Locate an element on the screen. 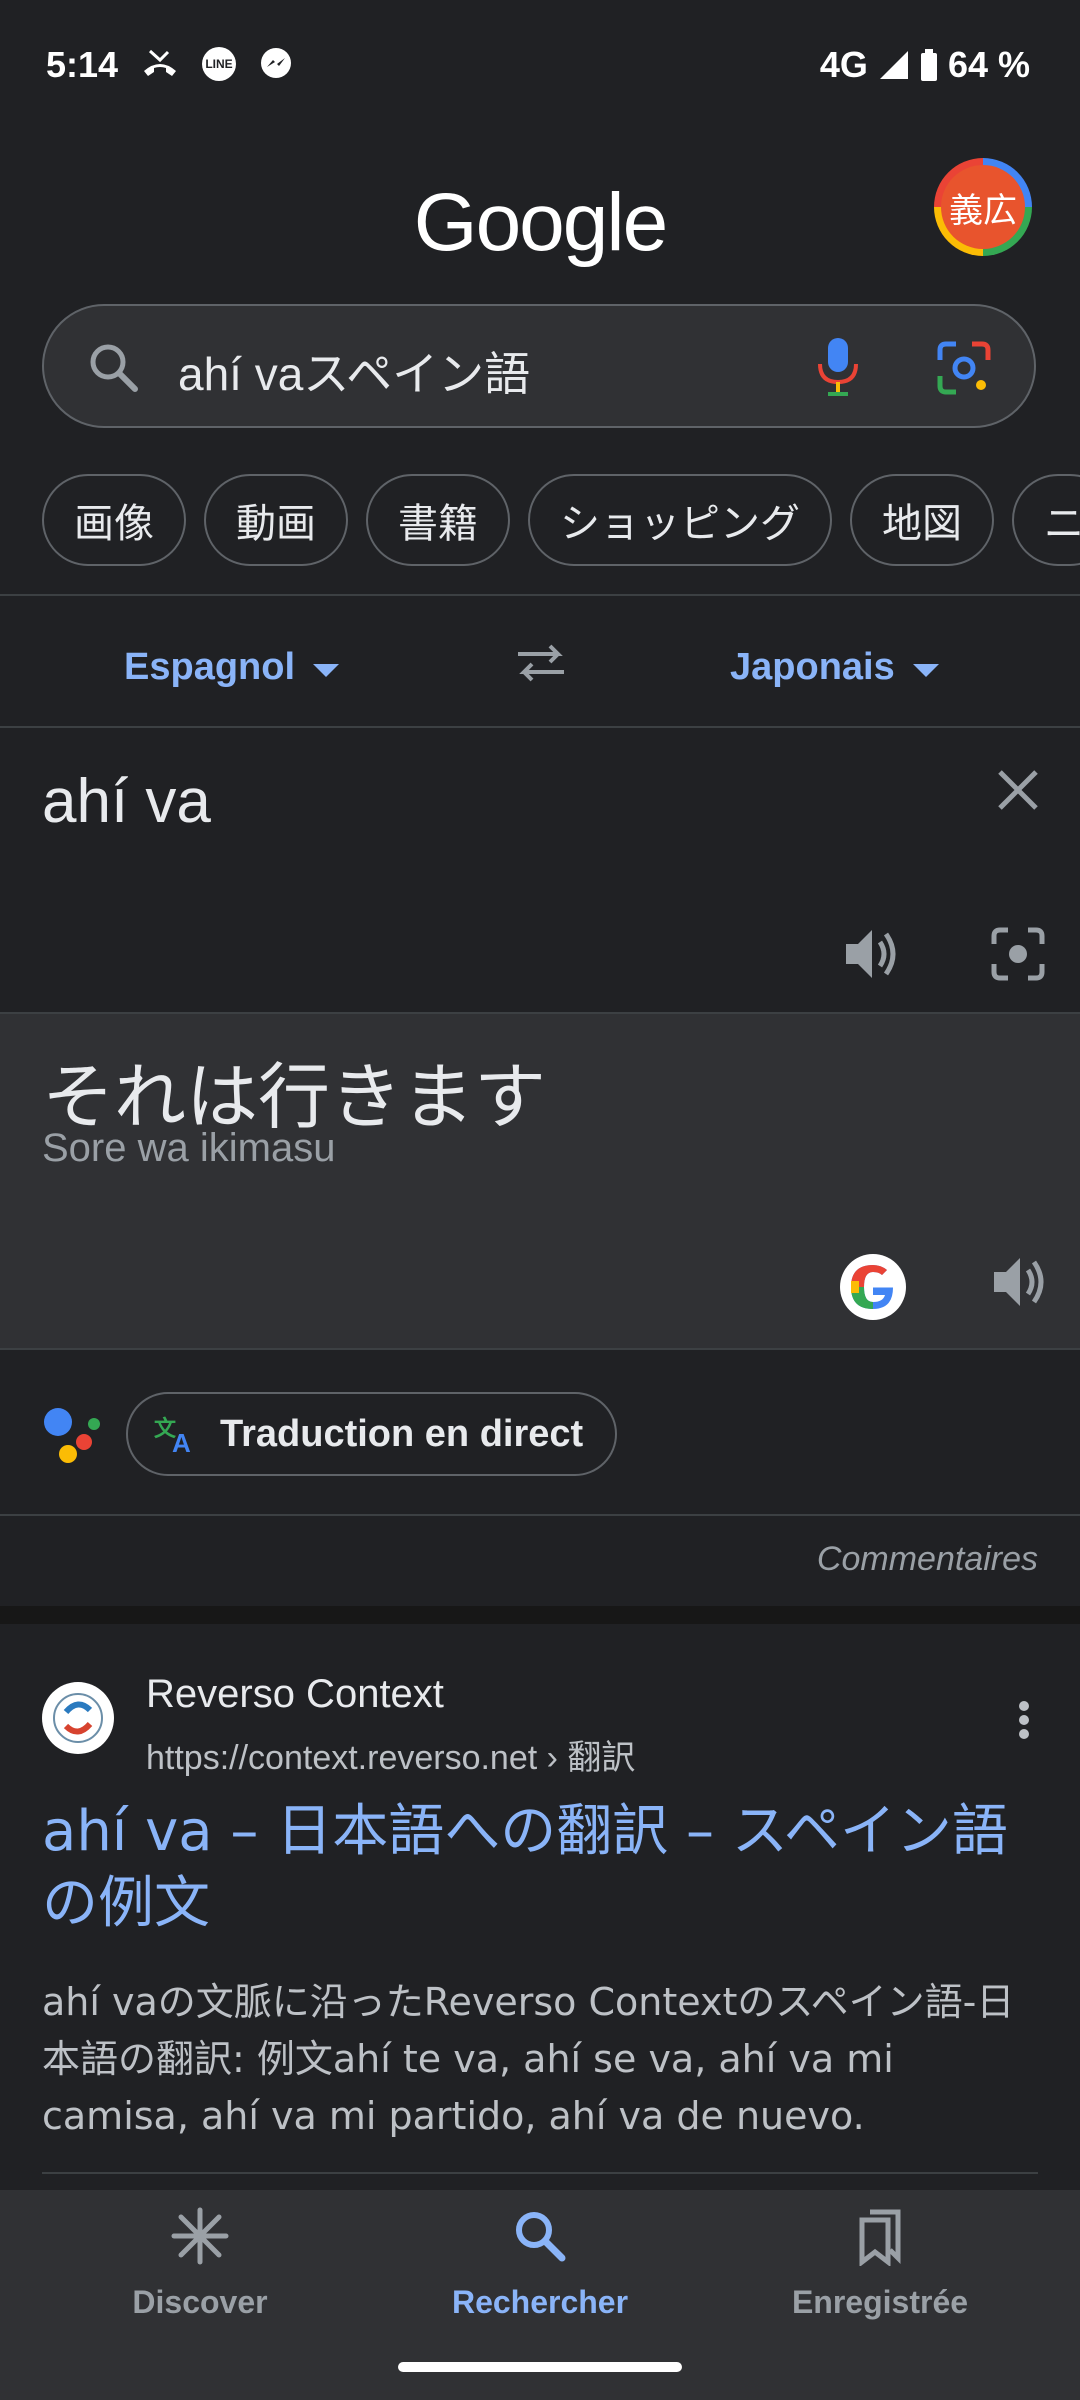 The height and width of the screenshot is (2400, 1080). nav-discover: Discover is located at coordinates (200, 2263).